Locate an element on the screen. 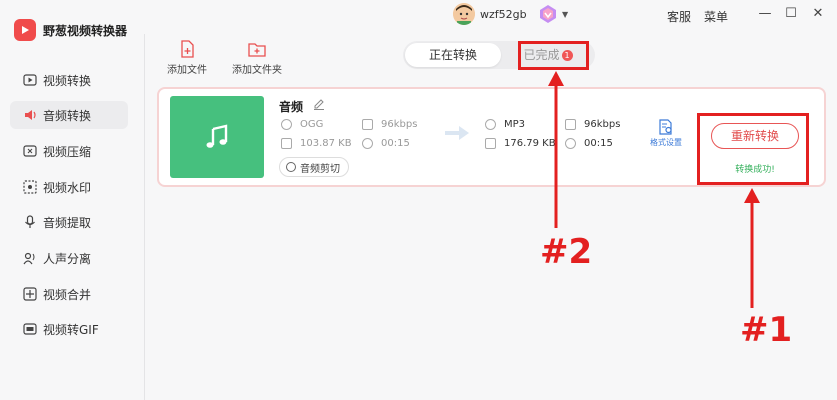  callout-label-2: #2 is located at coordinates (566, 252).